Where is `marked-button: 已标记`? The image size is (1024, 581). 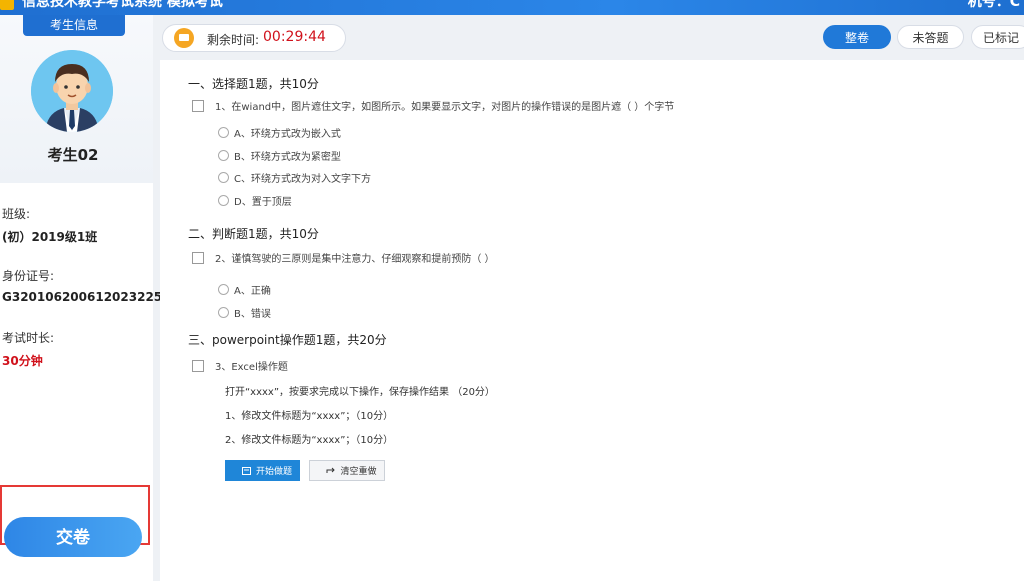 marked-button: 已标记 is located at coordinates (997, 37).